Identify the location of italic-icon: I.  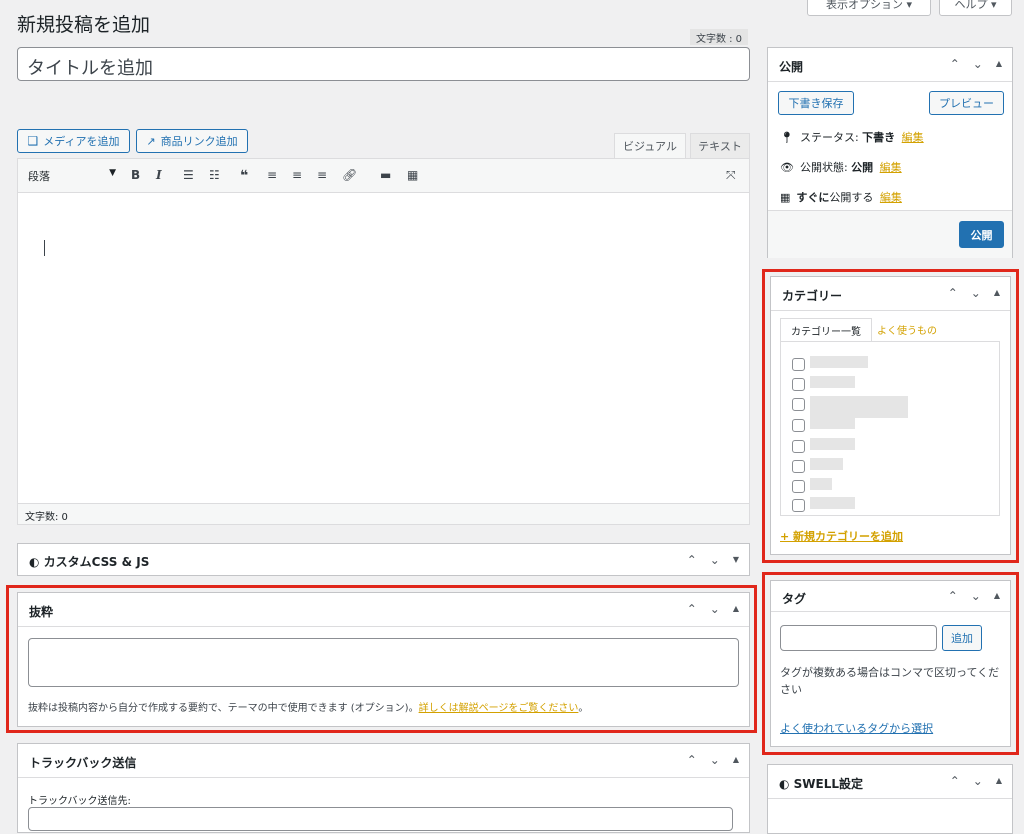
(159, 175).